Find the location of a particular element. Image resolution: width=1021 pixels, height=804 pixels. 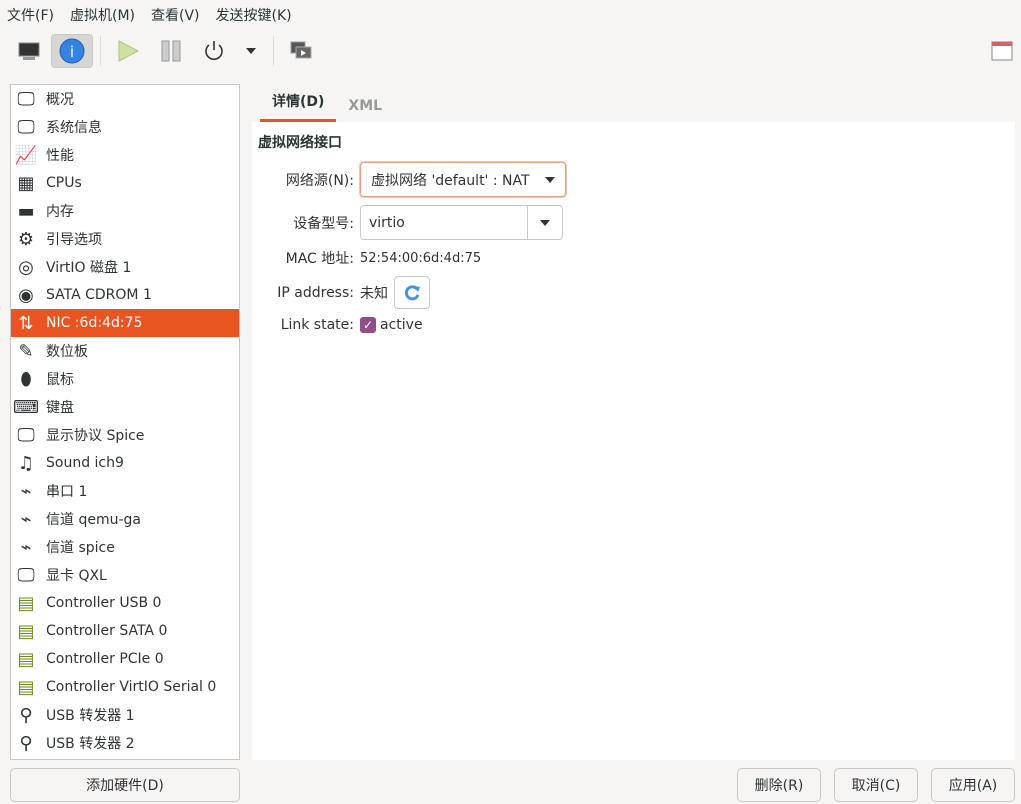

mouse-icon: ⬮ is located at coordinates (26, 379).